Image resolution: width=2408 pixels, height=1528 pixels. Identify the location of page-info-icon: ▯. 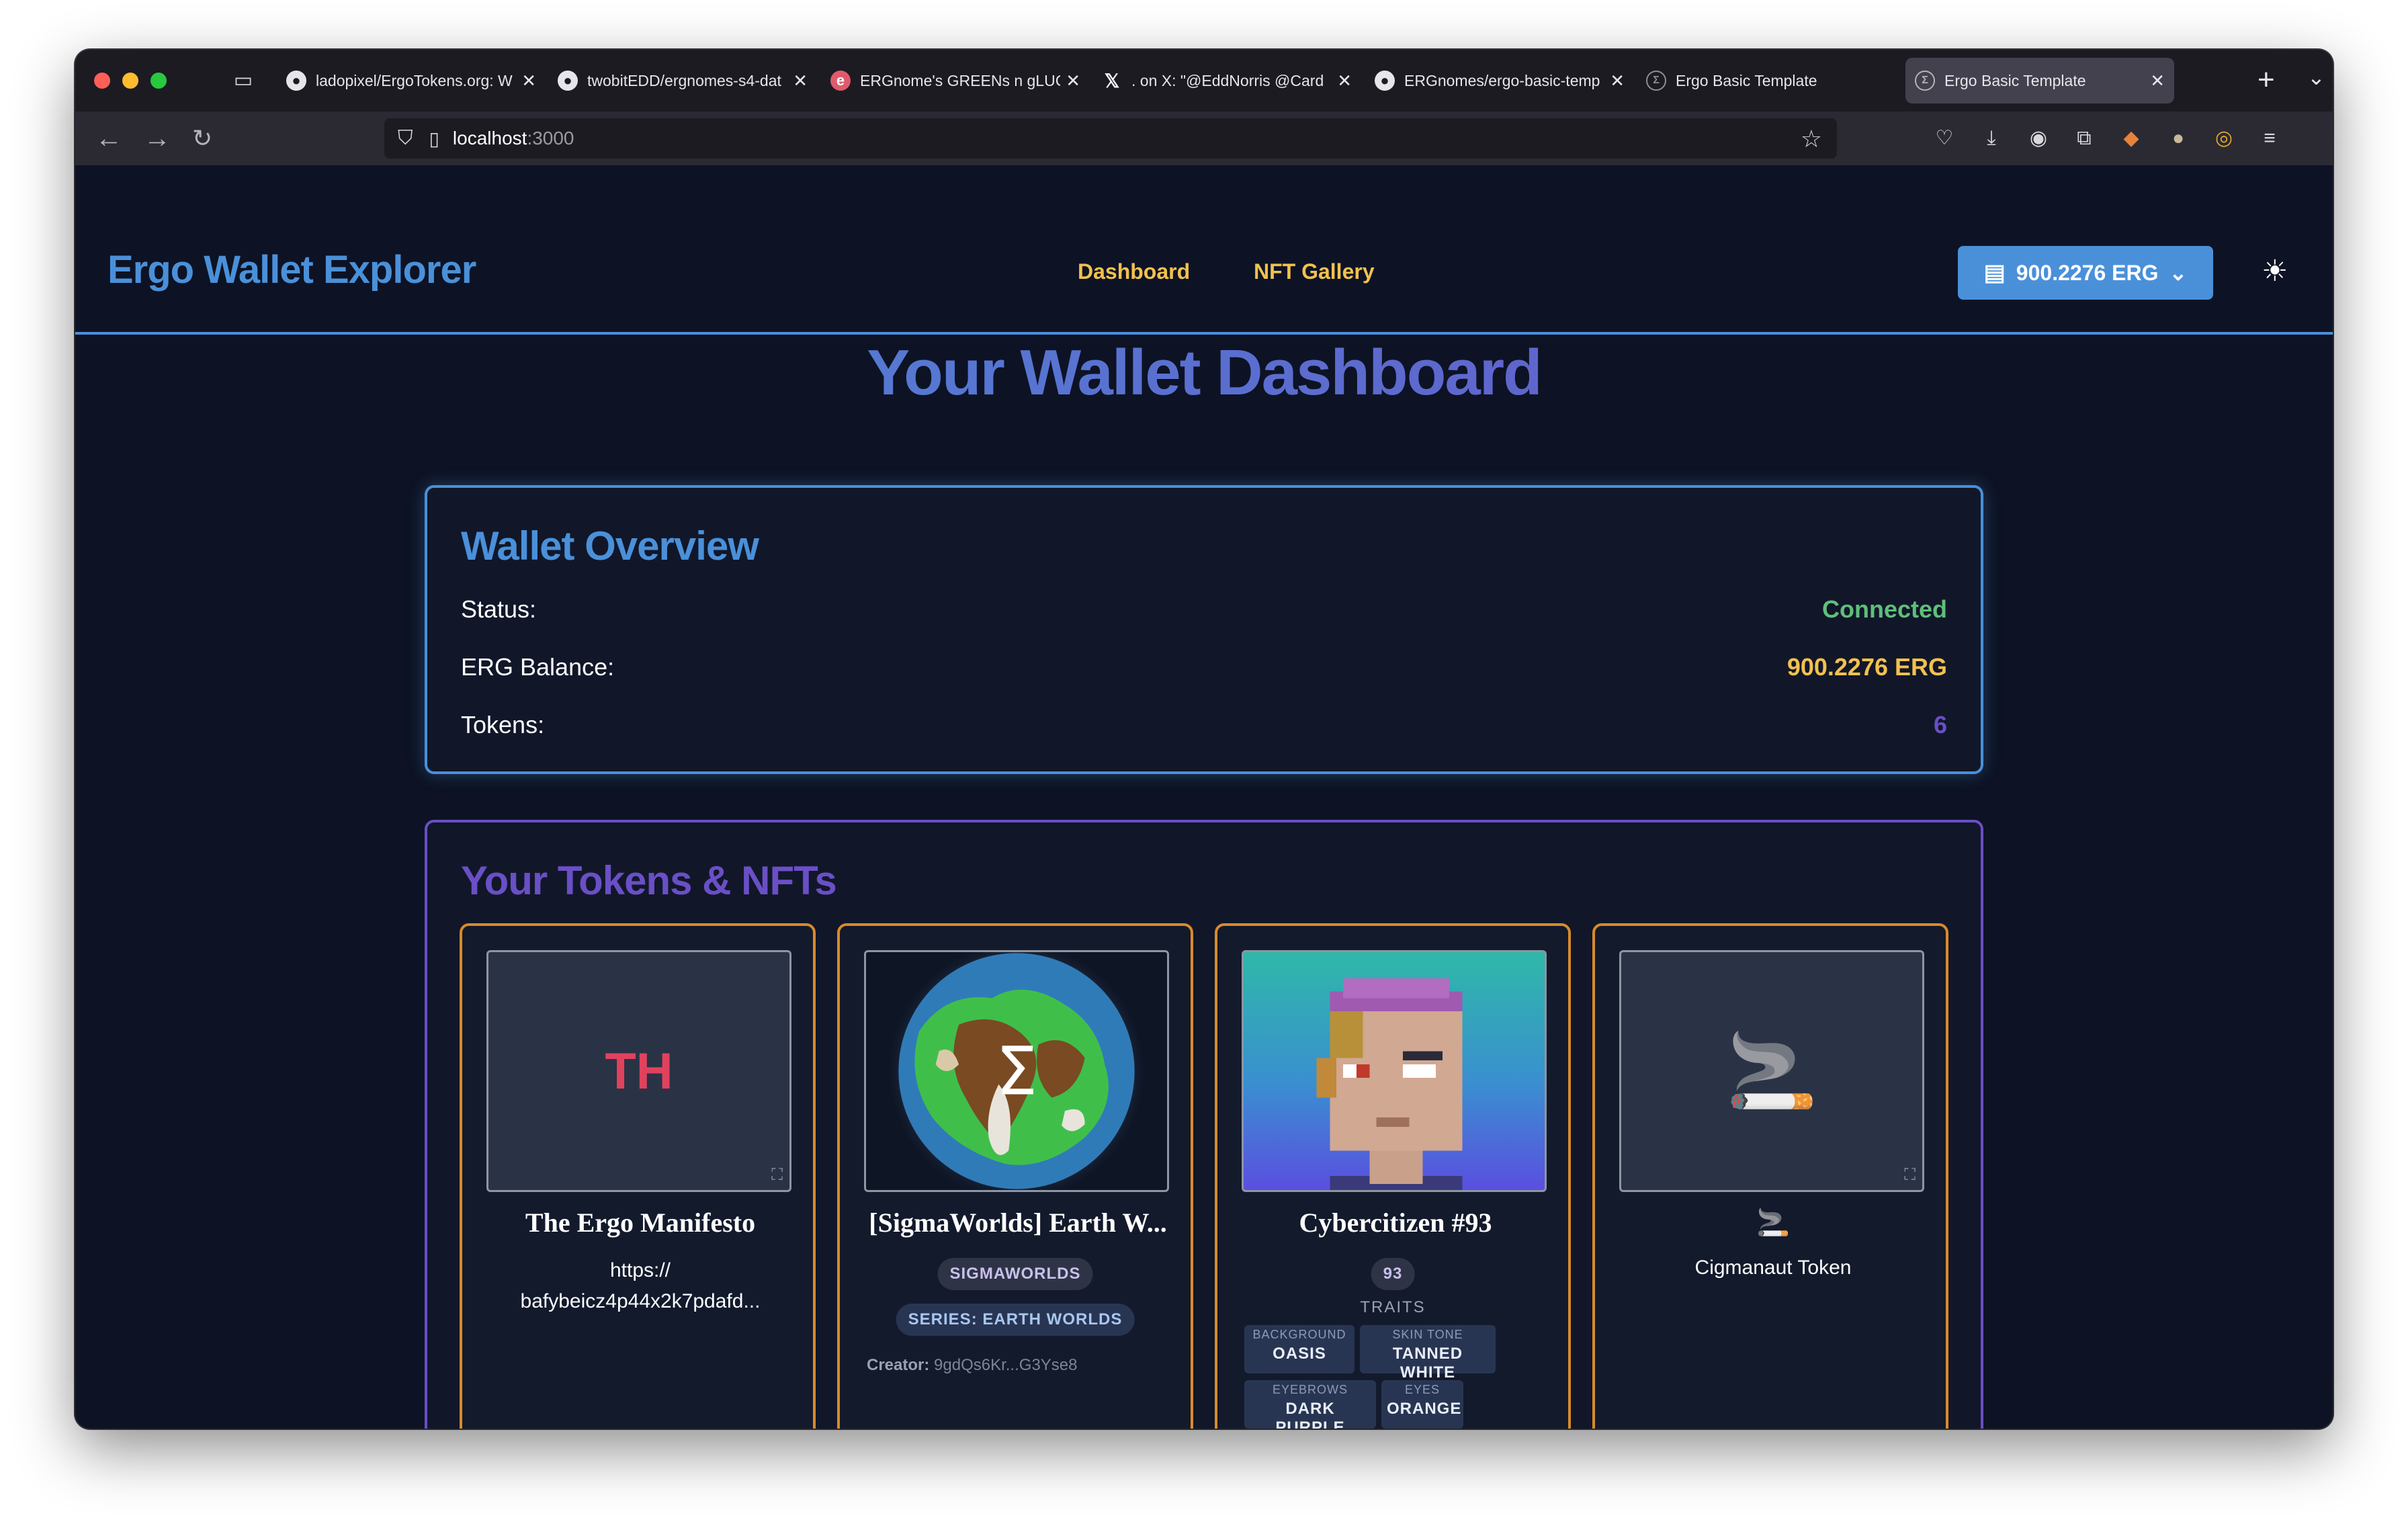
(434, 139).